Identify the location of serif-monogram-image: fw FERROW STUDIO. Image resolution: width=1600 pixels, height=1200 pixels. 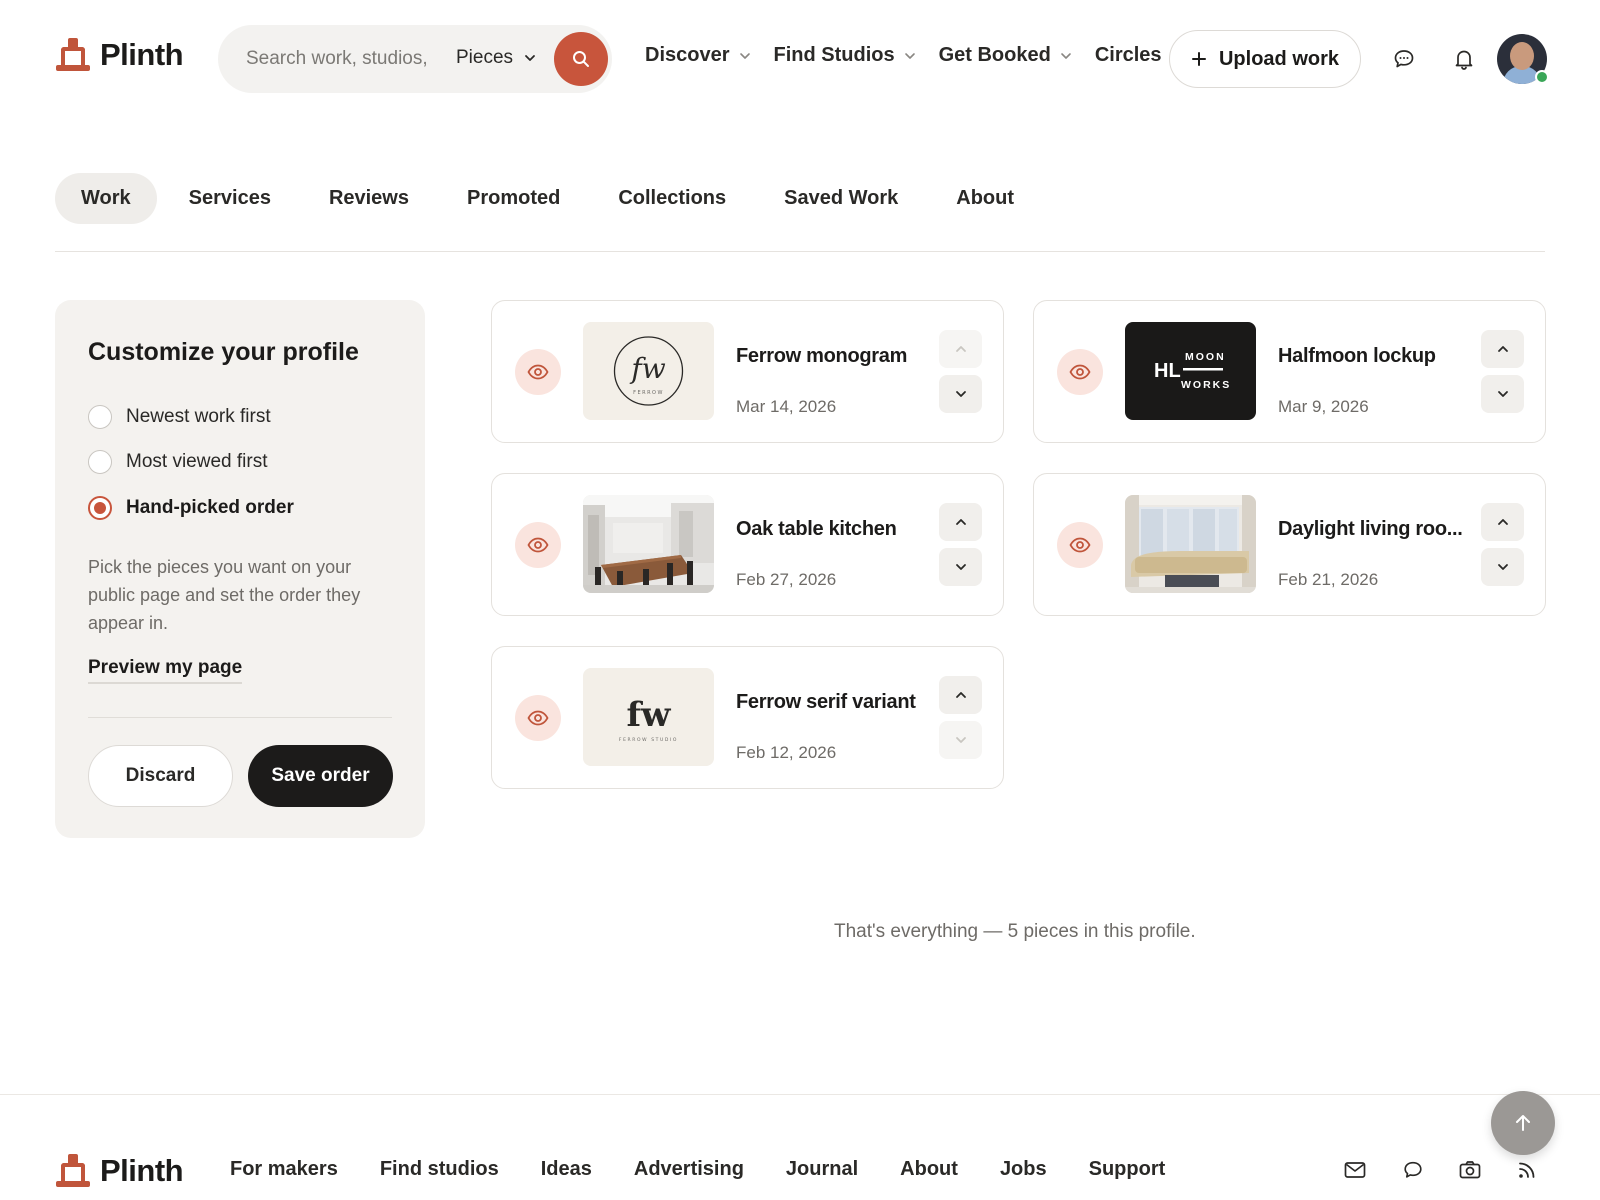
(648, 719).